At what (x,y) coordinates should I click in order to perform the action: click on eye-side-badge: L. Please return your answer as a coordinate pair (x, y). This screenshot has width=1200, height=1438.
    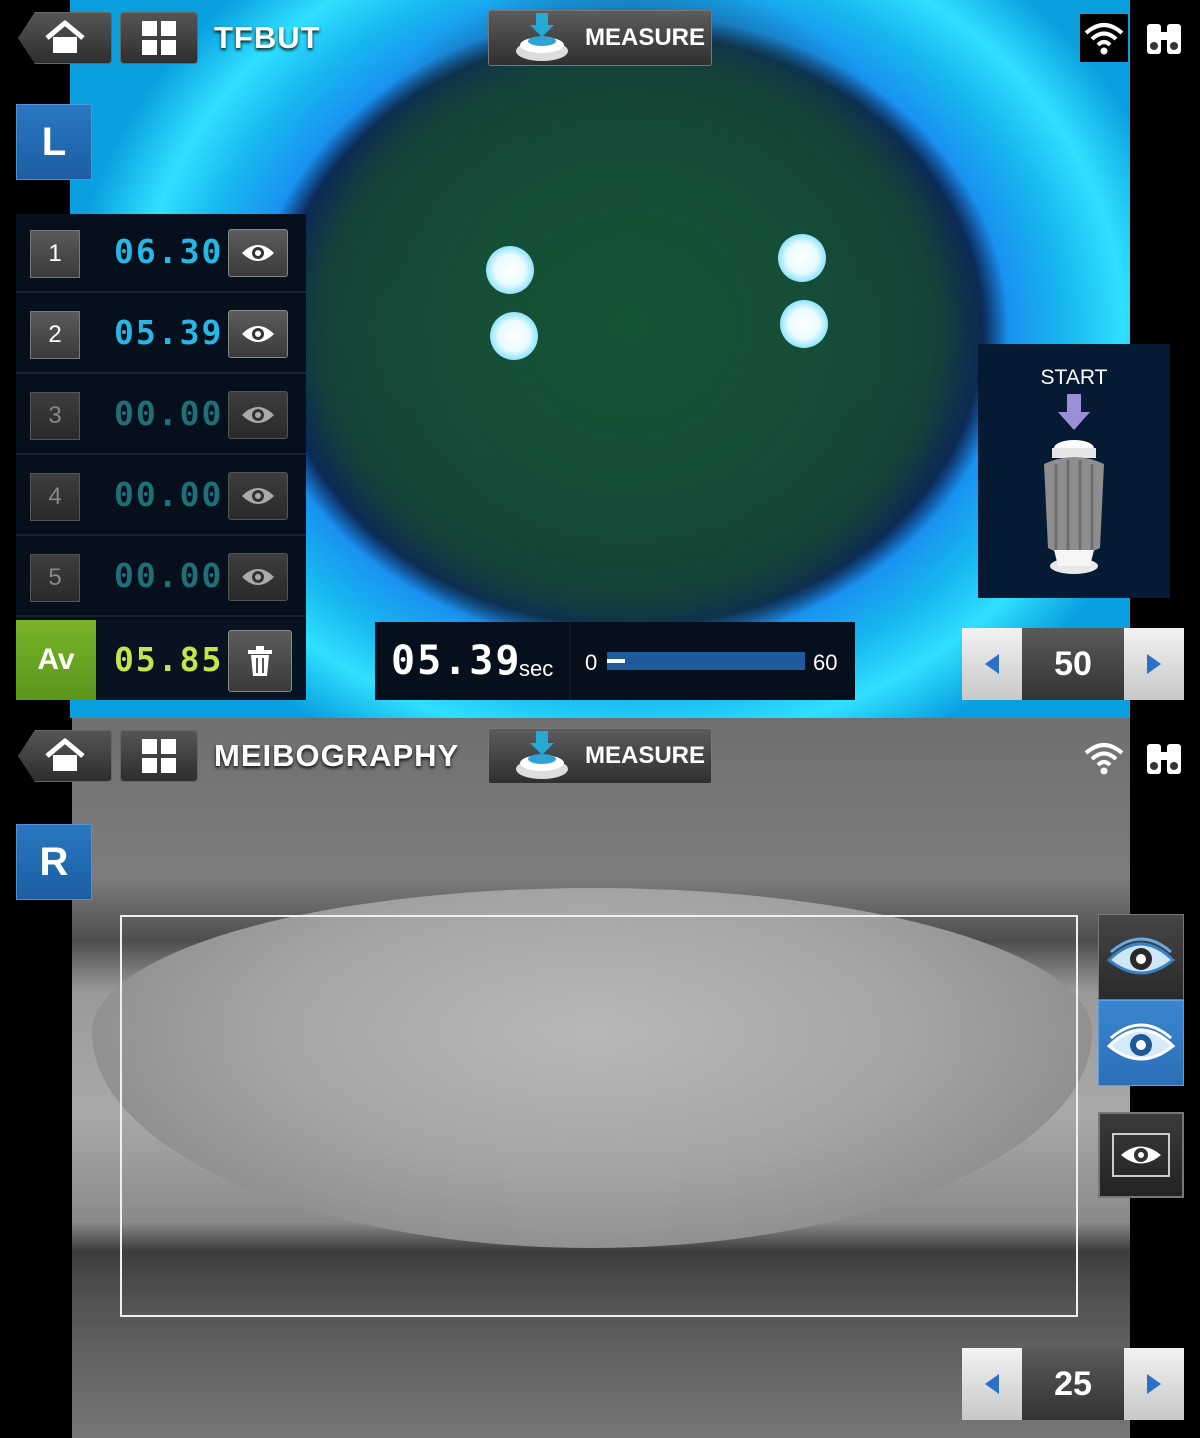
    Looking at the image, I should click on (54, 142).